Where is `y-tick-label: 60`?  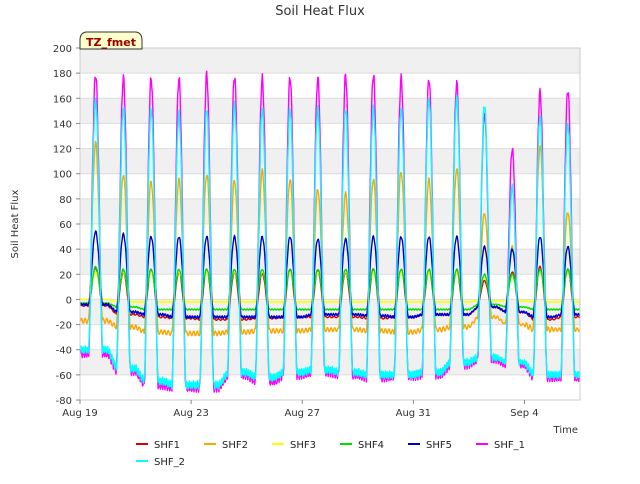
y-tick-label: 60 is located at coordinates (65, 225).